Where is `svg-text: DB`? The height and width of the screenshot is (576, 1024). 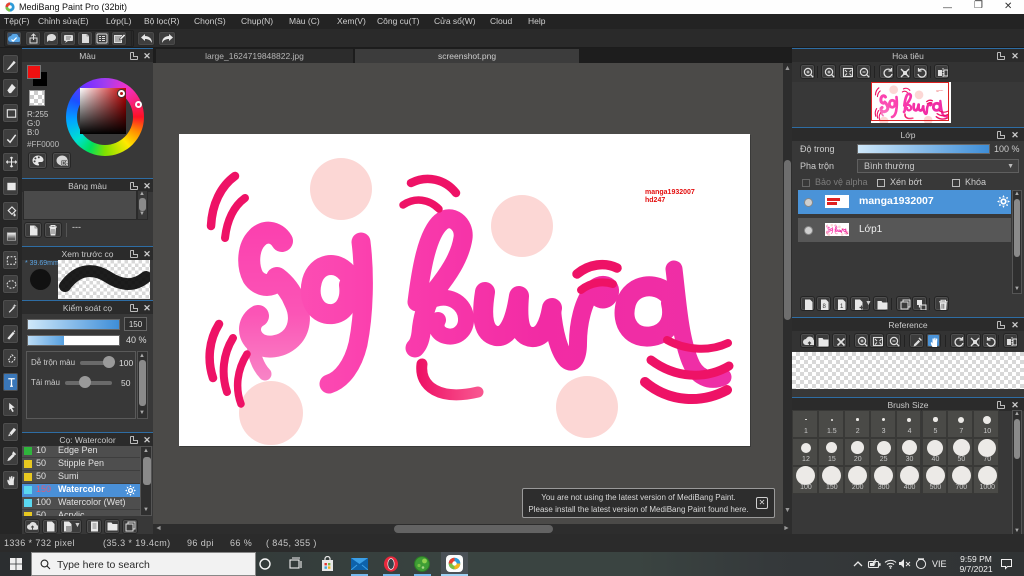
svg-text: DB is located at coordinates (65, 163).